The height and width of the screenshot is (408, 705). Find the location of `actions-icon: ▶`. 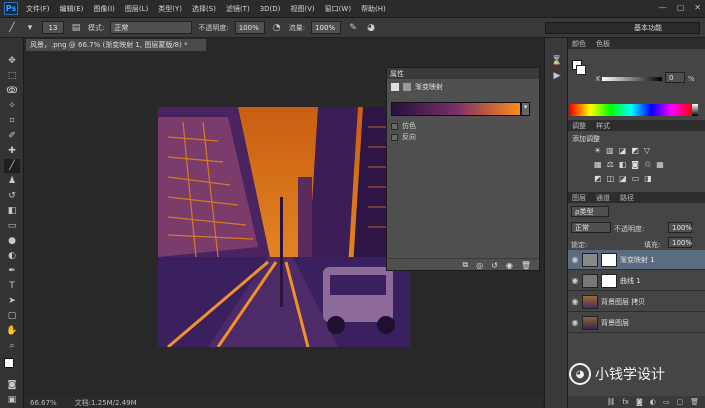

actions-icon: ▶ is located at coordinates (557, 76).